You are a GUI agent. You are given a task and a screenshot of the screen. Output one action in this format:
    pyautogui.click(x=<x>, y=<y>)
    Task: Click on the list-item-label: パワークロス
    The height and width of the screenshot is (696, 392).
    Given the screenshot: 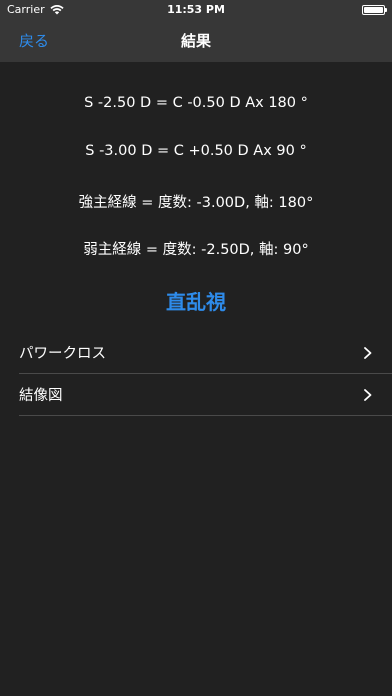 What is the action you would take?
    pyautogui.click(x=62, y=354)
    